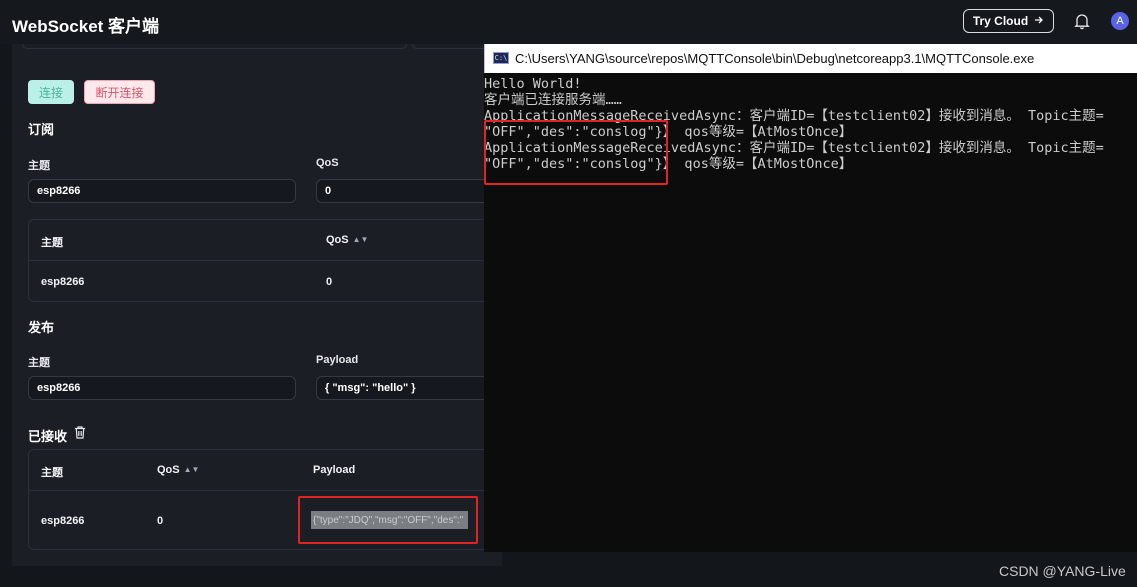 The width and height of the screenshot is (1137, 587). I want to click on watermark: CSDN @YANG-Live, so click(1062, 571).